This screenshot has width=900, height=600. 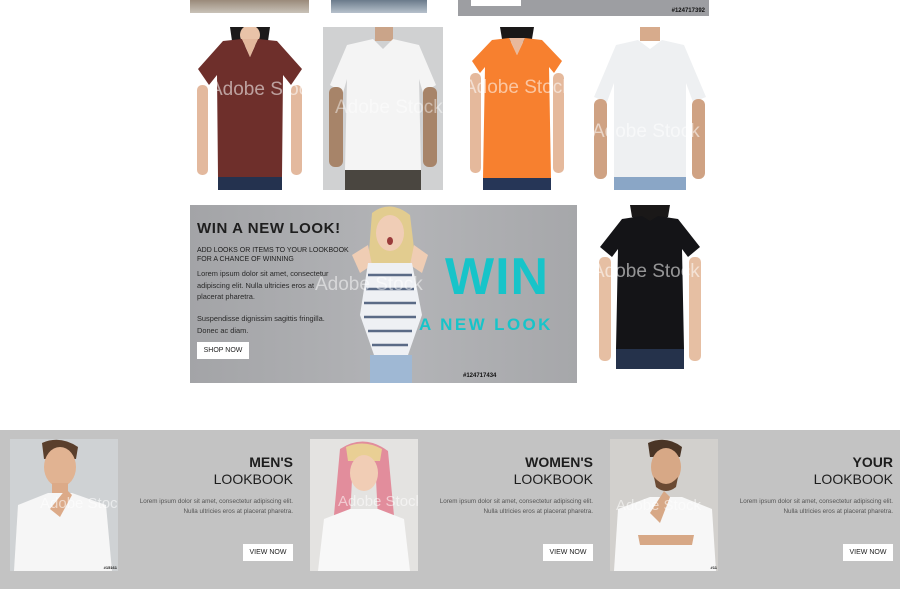 I want to click on promo-title: WIN A NEW LOOK!, so click(x=269, y=228).